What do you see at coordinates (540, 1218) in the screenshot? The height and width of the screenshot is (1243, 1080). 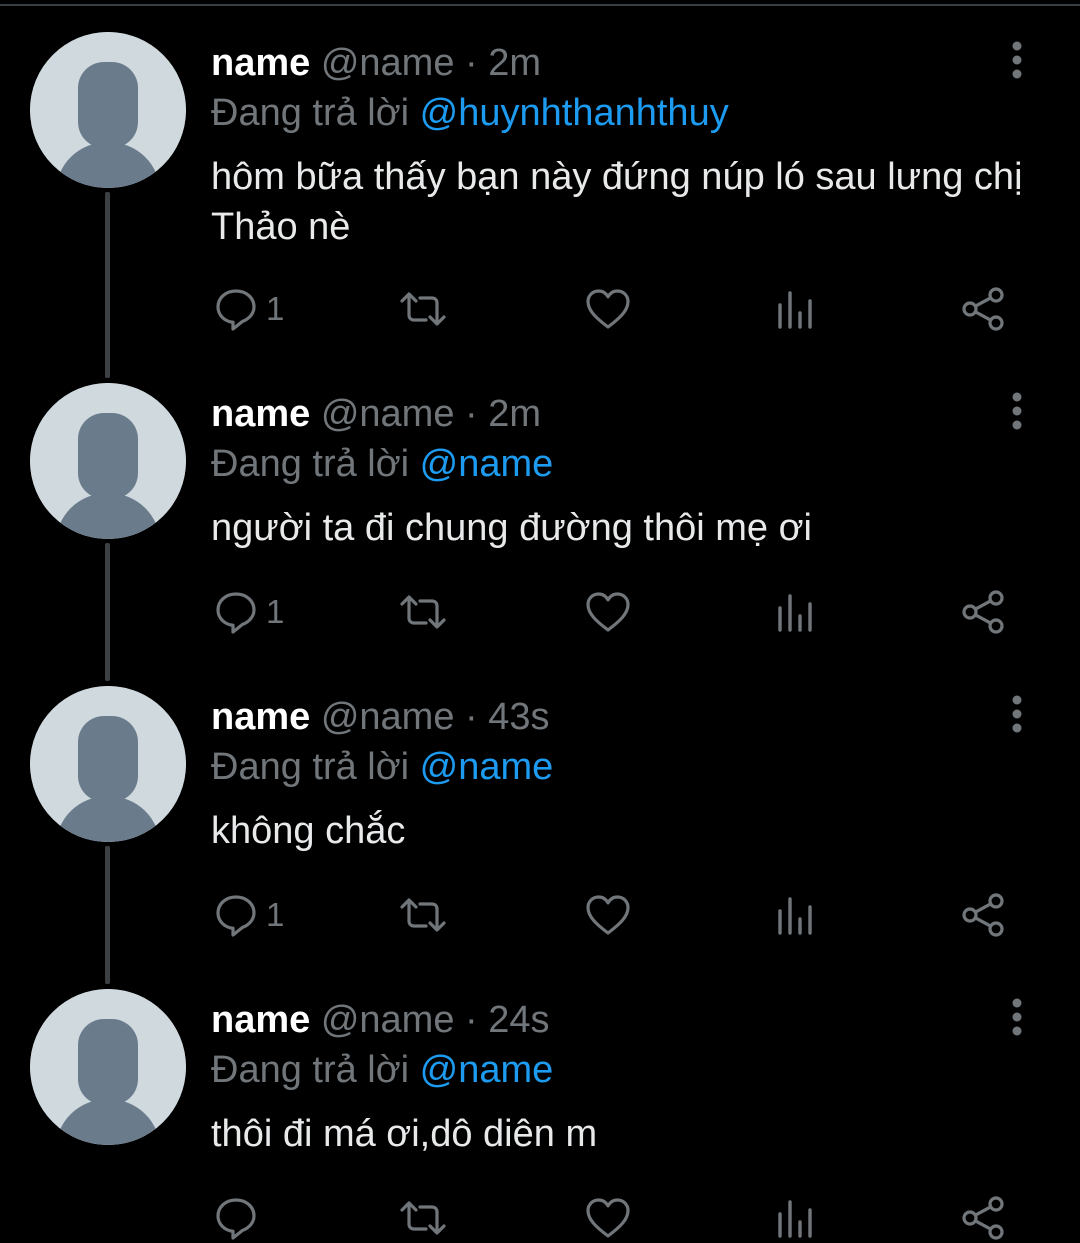 I see `action-bar` at bounding box center [540, 1218].